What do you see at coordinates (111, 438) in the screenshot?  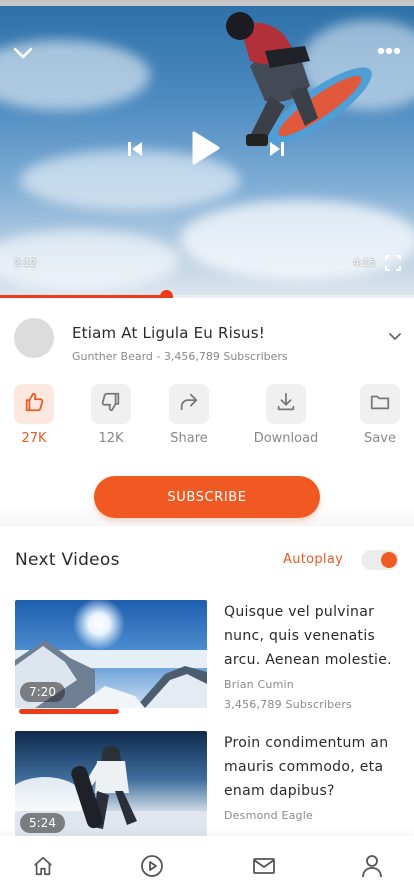 I see `dislike-count: 12K` at bounding box center [111, 438].